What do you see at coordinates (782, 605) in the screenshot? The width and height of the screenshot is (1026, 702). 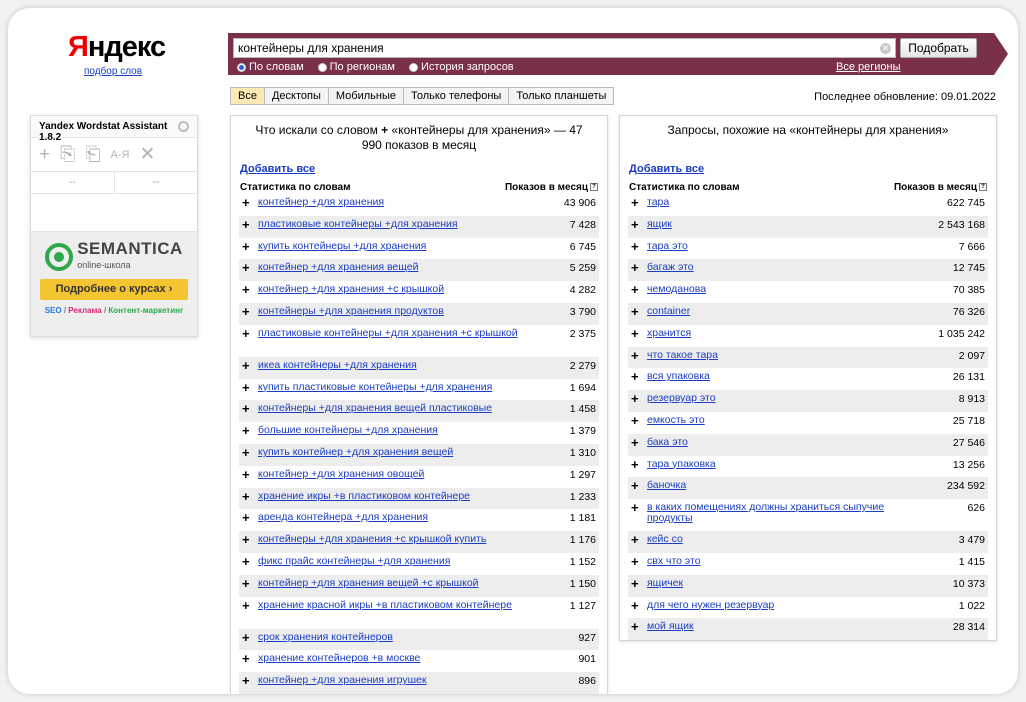 I see `phrase-link: для чего нужен резервуар` at bounding box center [782, 605].